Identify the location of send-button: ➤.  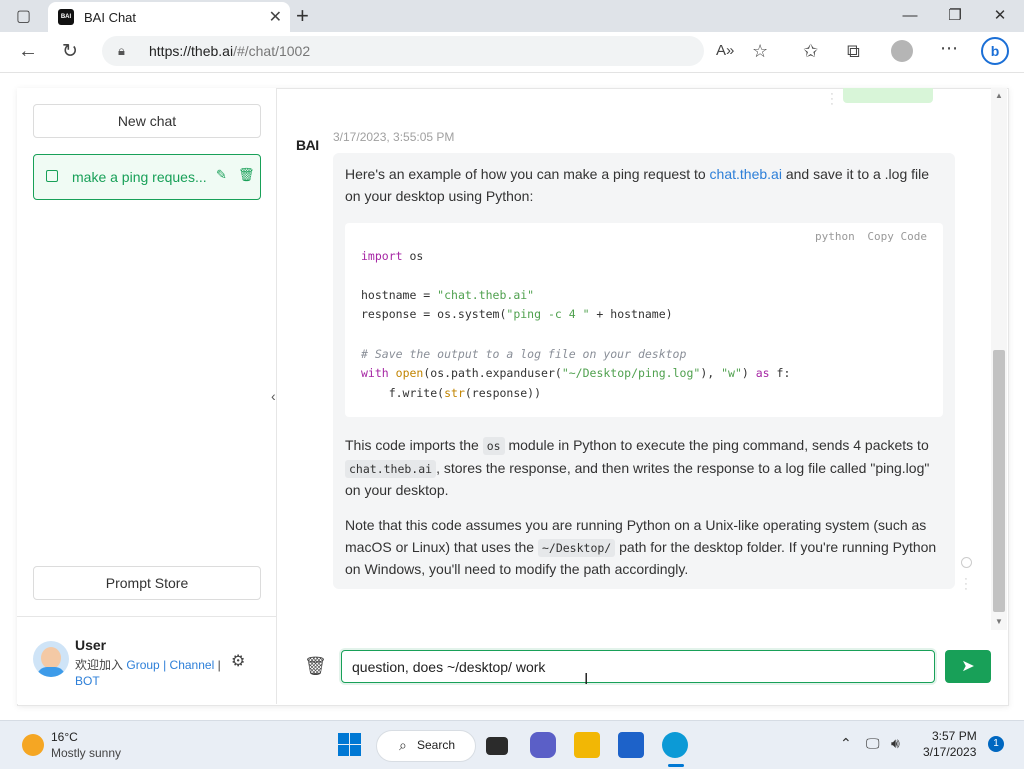
(968, 666).